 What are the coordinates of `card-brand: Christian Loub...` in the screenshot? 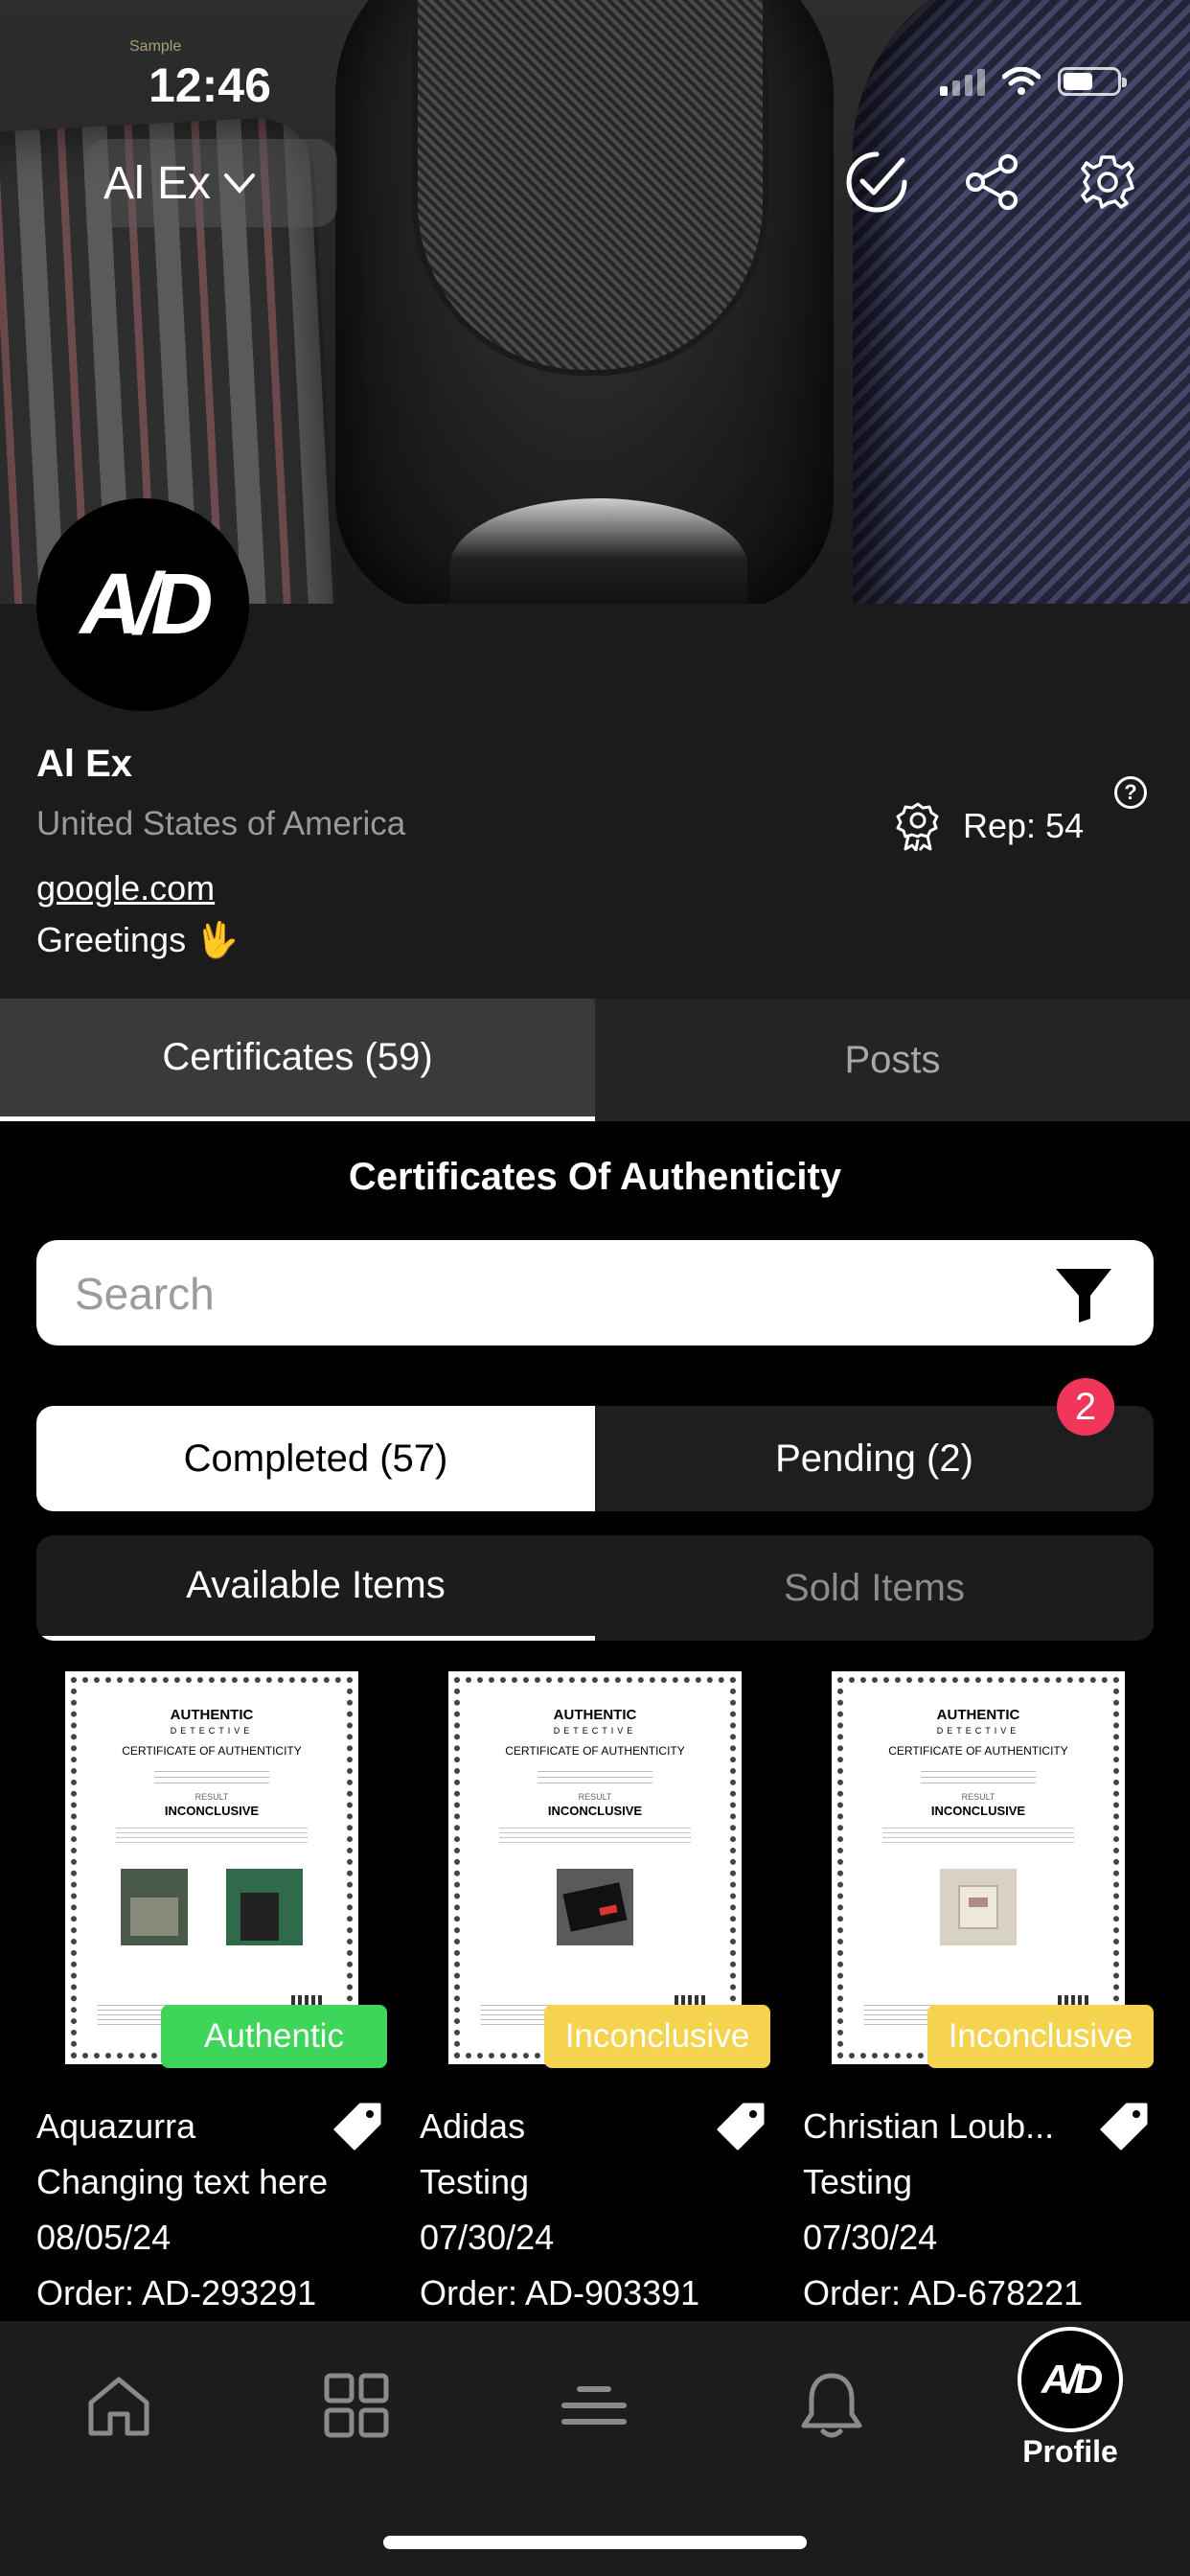 It's located at (929, 2126).